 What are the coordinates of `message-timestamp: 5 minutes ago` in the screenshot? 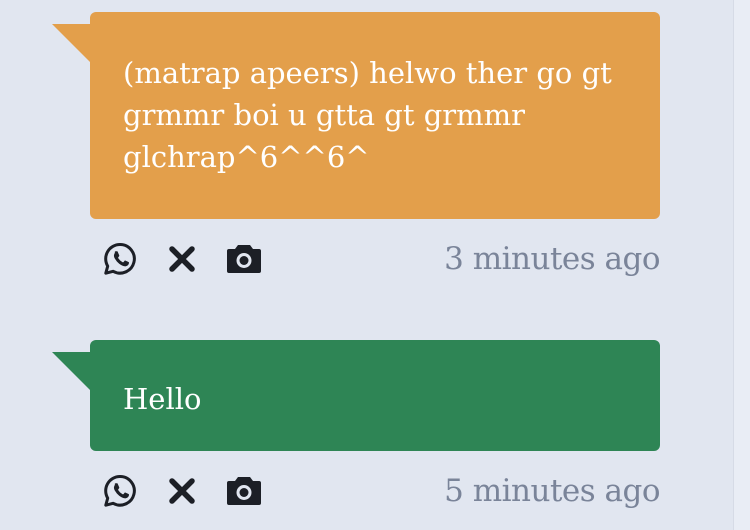 It's located at (552, 491).